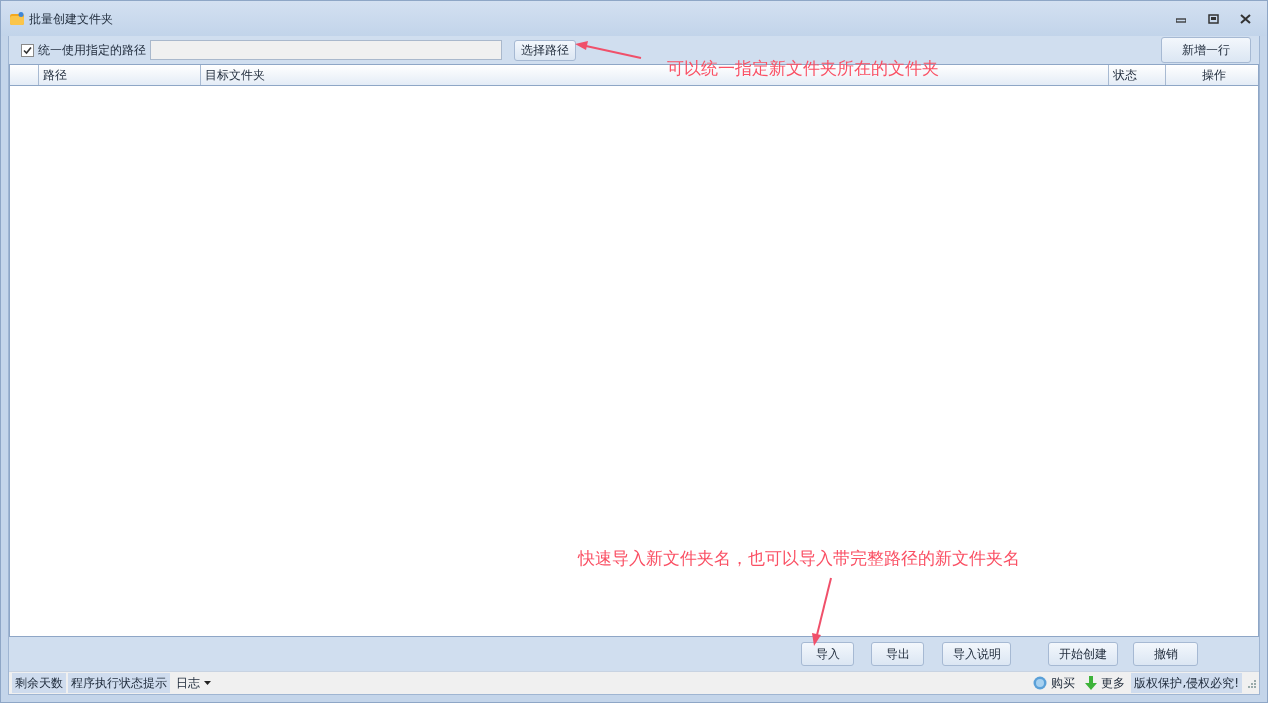  I want to click on folder-icon, so click(17, 18).